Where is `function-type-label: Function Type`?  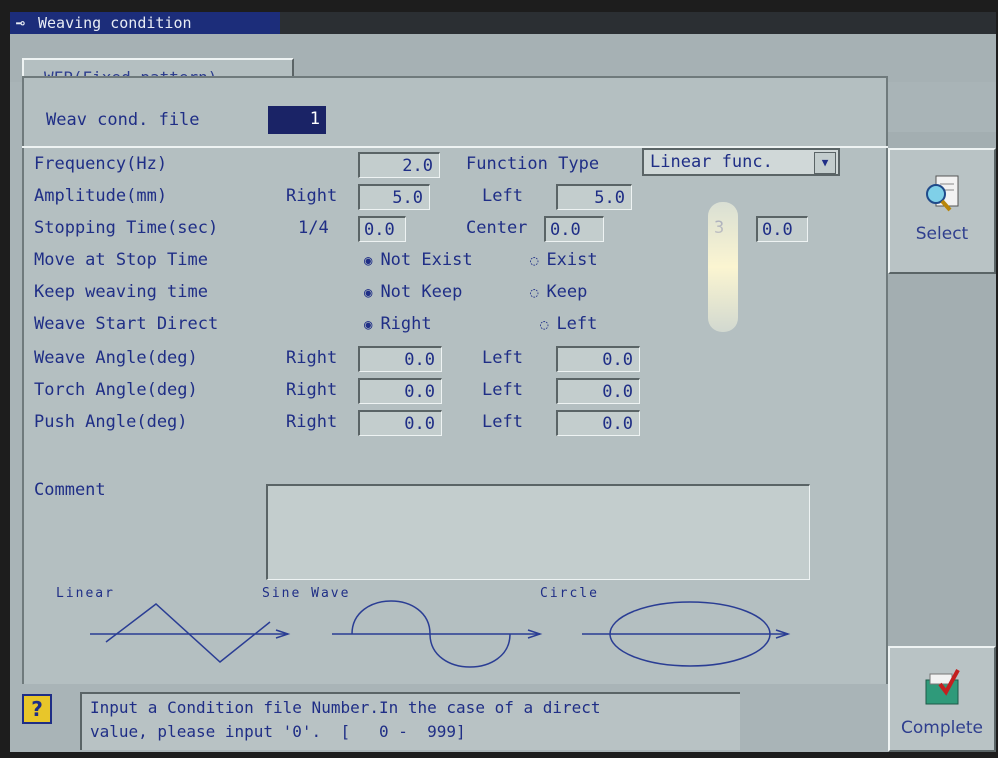 function-type-label: Function Type is located at coordinates (533, 164).